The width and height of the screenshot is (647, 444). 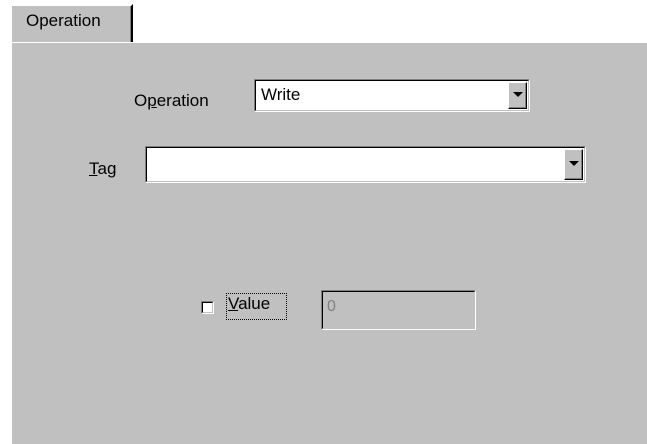 I want to click on value-checkbox, so click(x=207, y=307).